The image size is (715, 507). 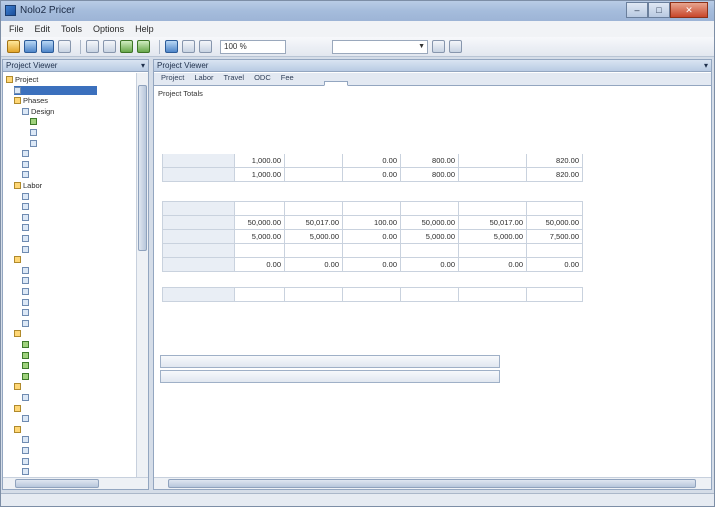 I want to click on settings-icon, so click(x=455, y=46).